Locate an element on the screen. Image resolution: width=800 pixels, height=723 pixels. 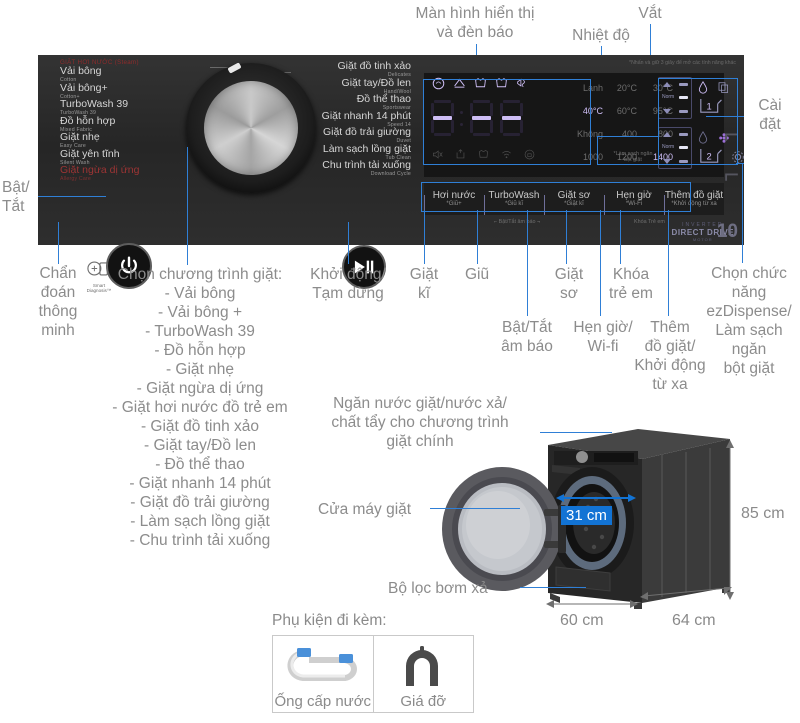
width-label: 60 cm is located at coordinates (582, 620).